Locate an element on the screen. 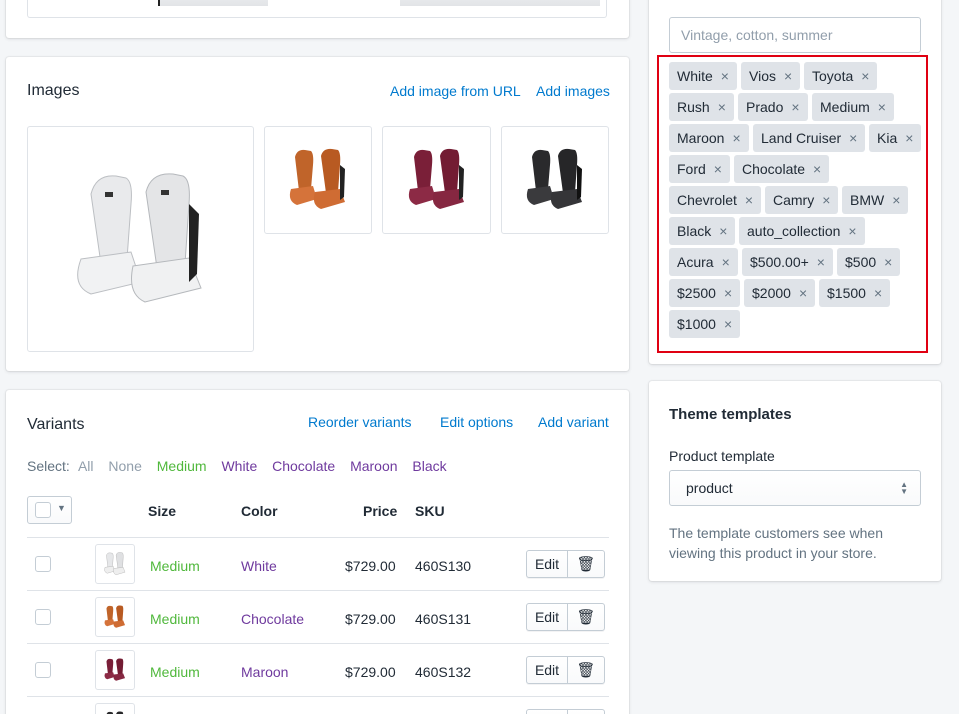 The width and height of the screenshot is (959, 714). product-template-label: Product template is located at coordinates (722, 456).